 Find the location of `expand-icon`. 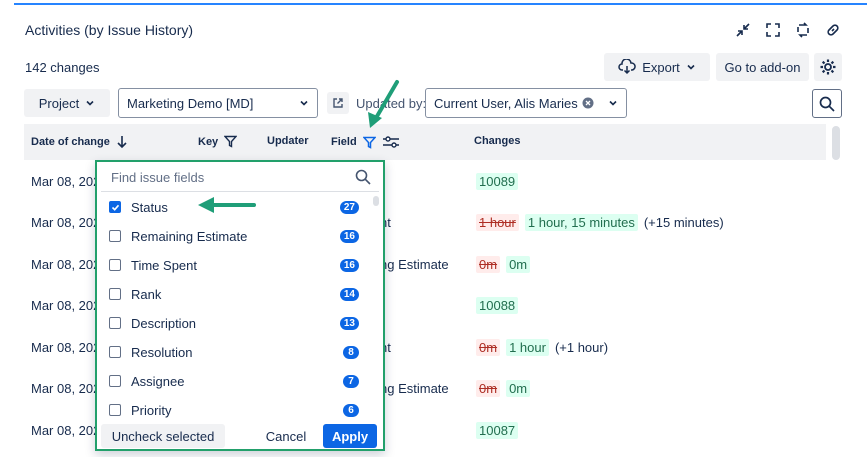

expand-icon is located at coordinates (773, 30).